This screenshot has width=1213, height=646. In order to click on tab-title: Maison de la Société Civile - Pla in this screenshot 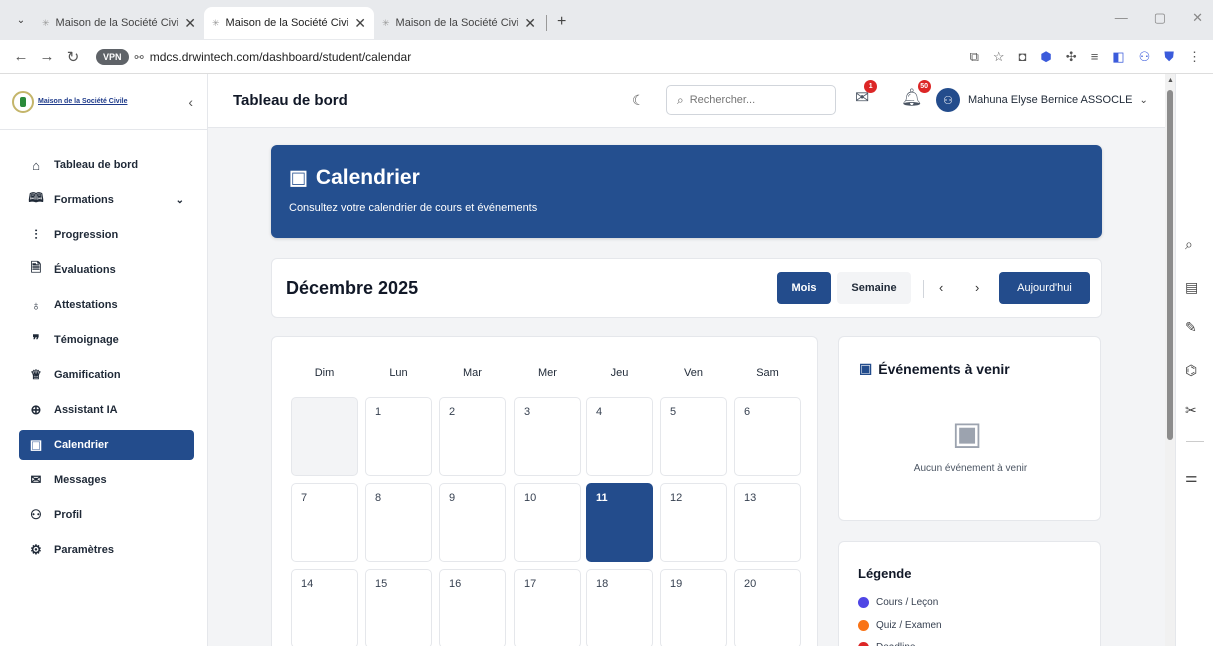, I will do `click(117, 23)`.